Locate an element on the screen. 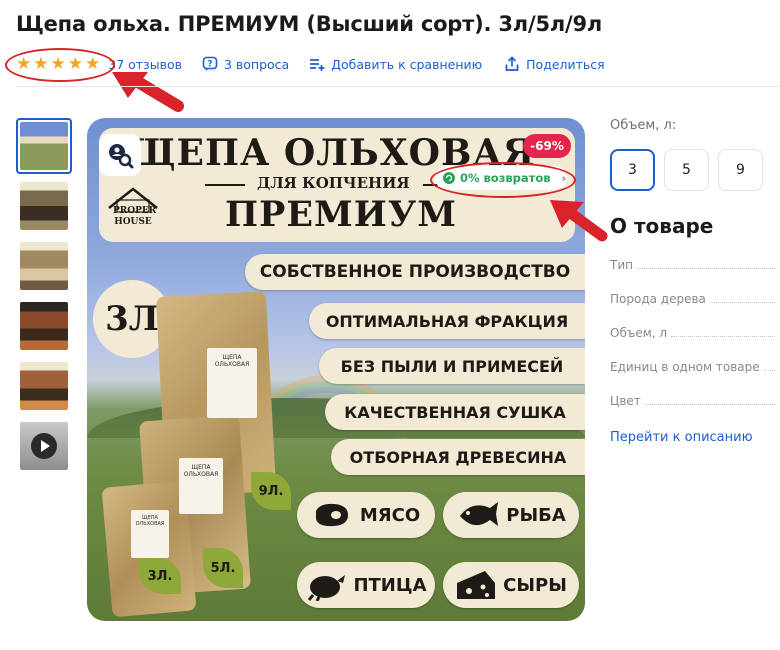 The height and width of the screenshot is (650, 780). compare-label: Добавить к сравнению is located at coordinates (407, 64).